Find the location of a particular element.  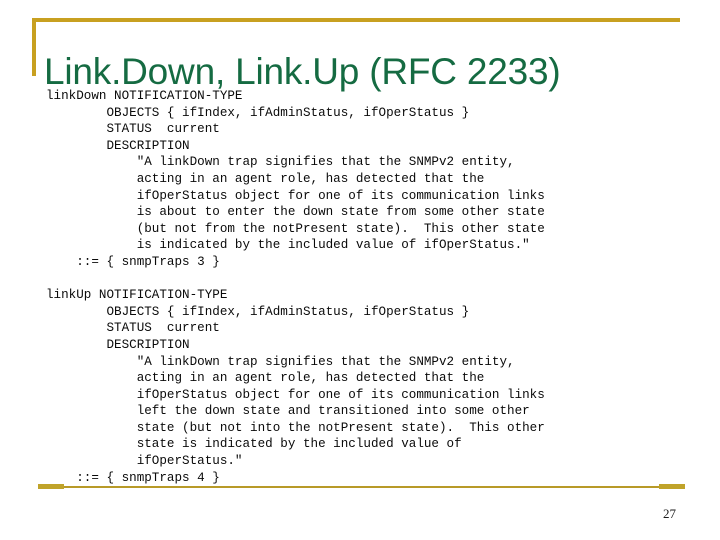

code-line: ::= { snmpTraps 3 } is located at coordinates (133, 261).